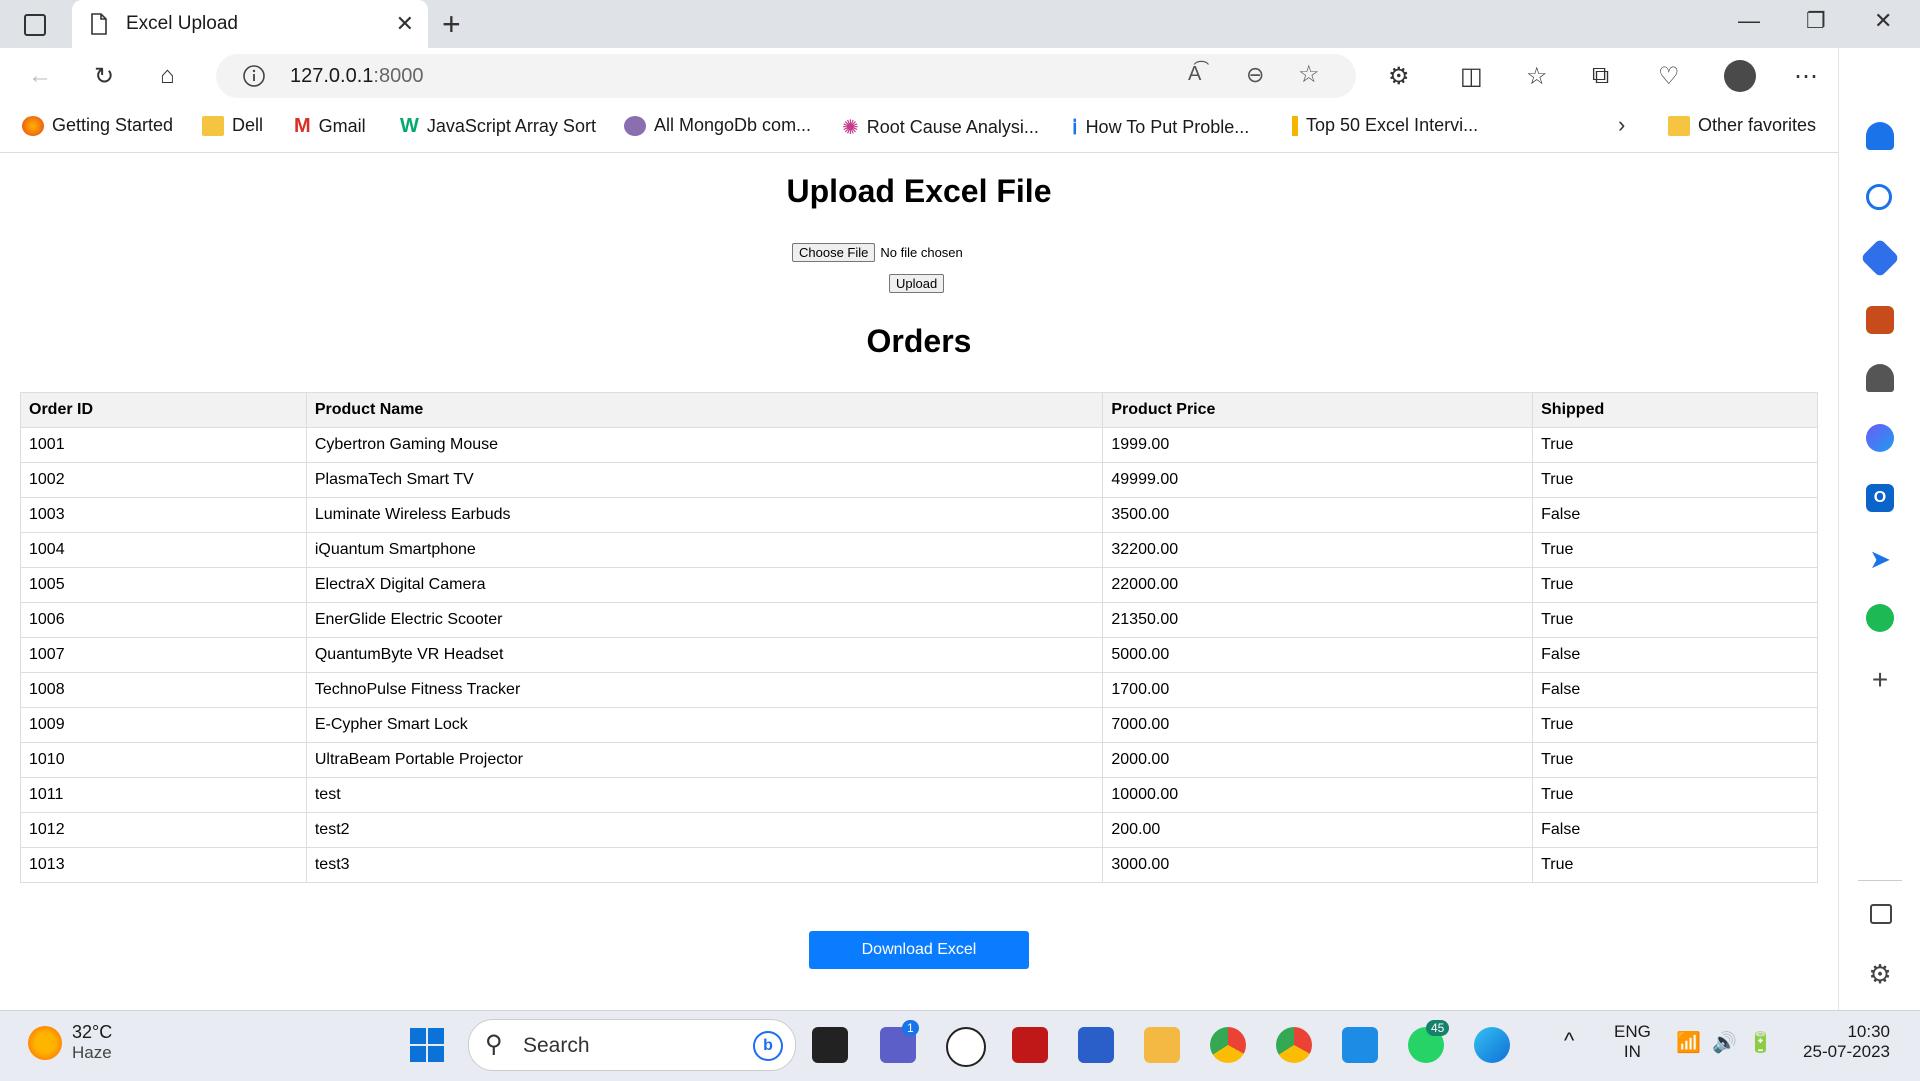  Describe the element at coordinates (1880, 559) in the screenshot. I see `send-icon: ➤` at that location.